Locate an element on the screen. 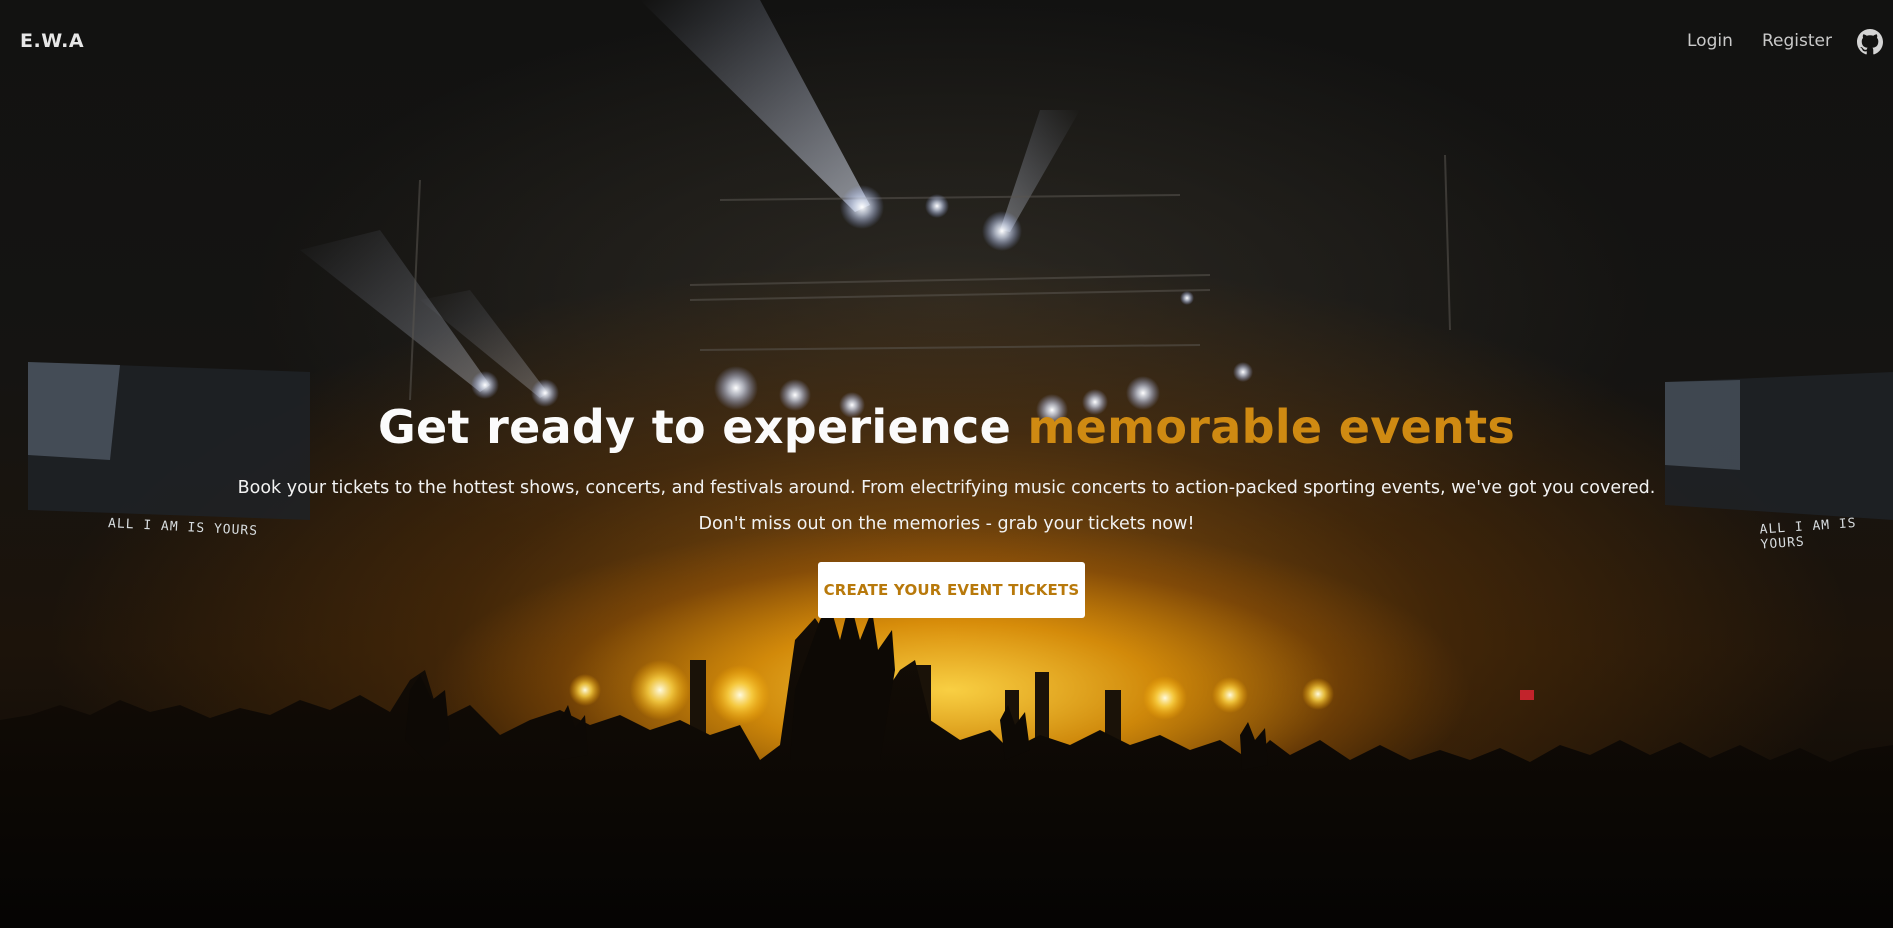 The height and width of the screenshot is (928, 1893). login-link: Login is located at coordinates (1710, 41).